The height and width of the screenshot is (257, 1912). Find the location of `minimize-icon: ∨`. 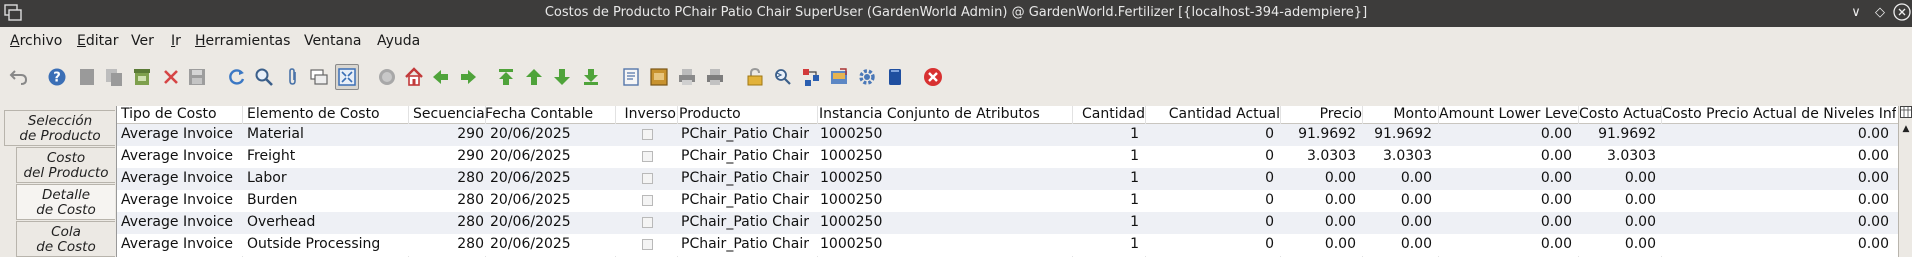

minimize-icon: ∨ is located at coordinates (1856, 13).